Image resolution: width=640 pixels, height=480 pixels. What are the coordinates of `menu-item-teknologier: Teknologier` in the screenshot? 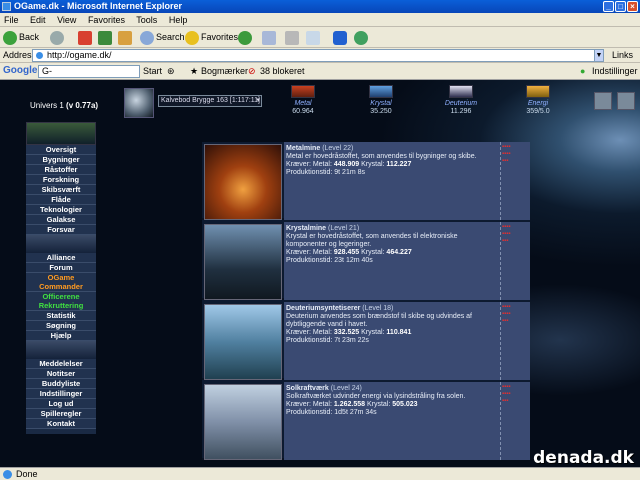 It's located at (61, 210).